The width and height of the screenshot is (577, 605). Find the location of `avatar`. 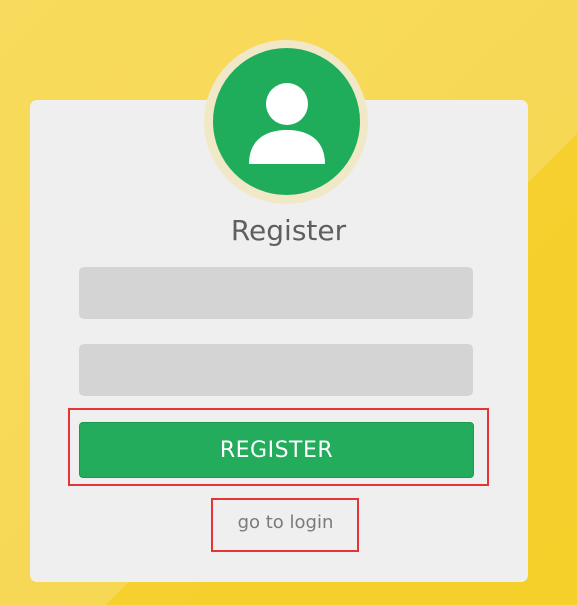

avatar is located at coordinates (286, 121).